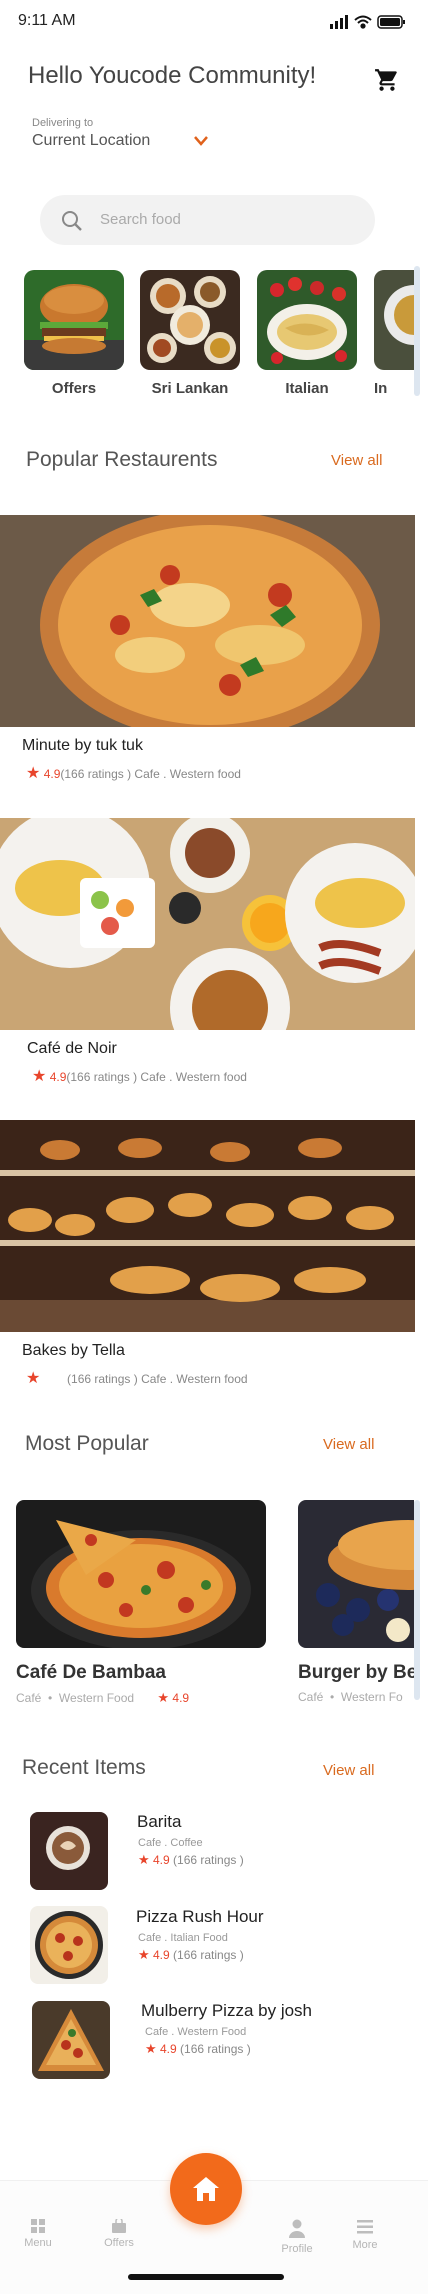 The width and height of the screenshot is (428, 2294). I want to click on recent-items-view-all: View all, so click(348, 1770).